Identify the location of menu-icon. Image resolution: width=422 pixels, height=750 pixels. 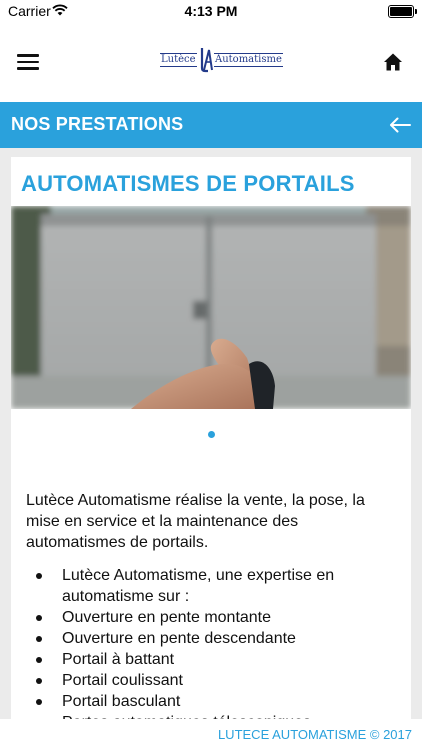
(28, 62).